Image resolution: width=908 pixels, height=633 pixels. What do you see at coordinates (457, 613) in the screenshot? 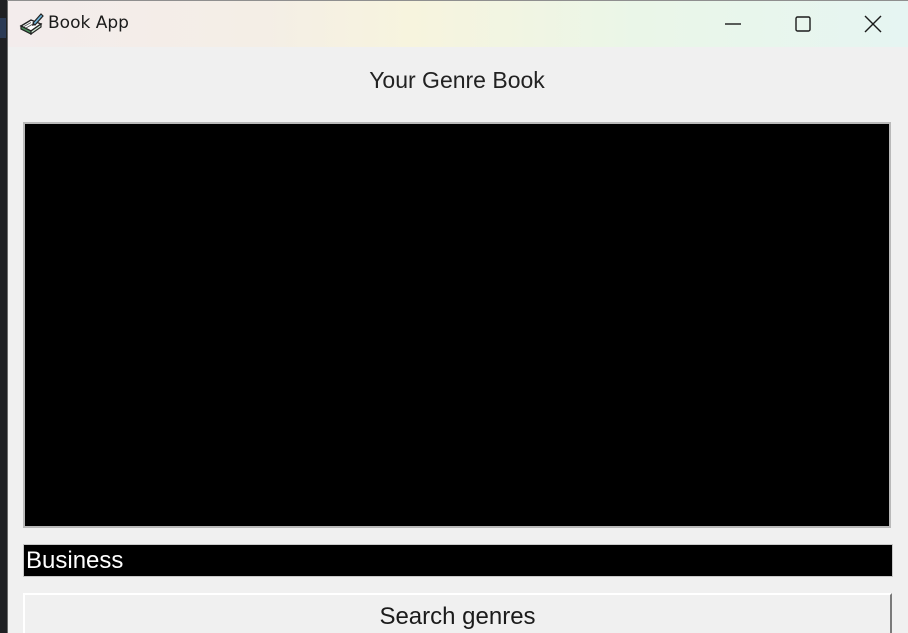
I see `search-genres-button: Search genres` at bounding box center [457, 613].